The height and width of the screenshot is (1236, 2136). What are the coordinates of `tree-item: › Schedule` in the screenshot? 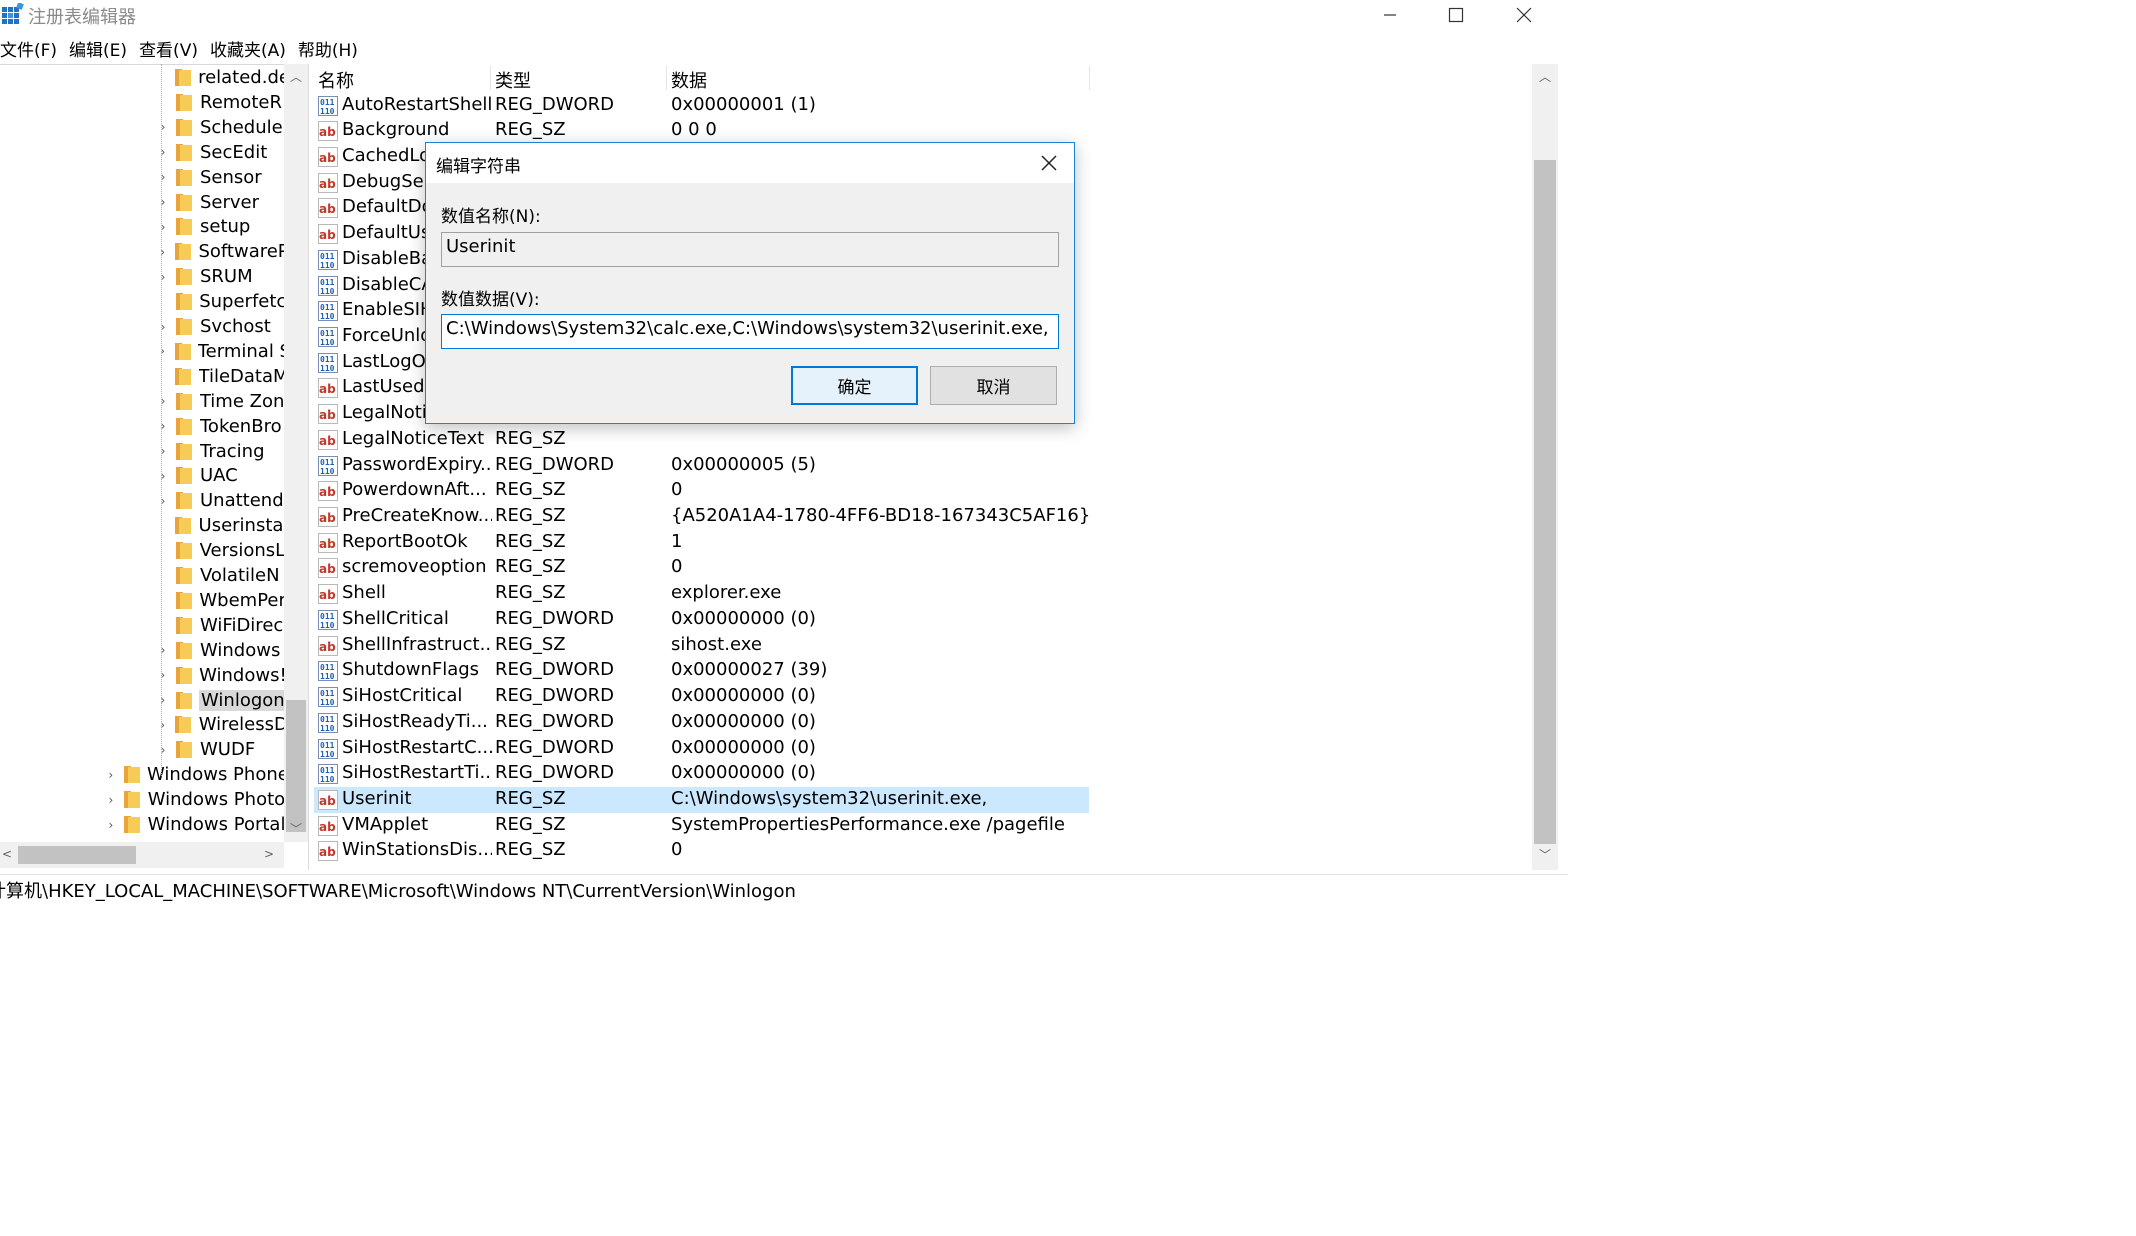 It's located at (220, 127).